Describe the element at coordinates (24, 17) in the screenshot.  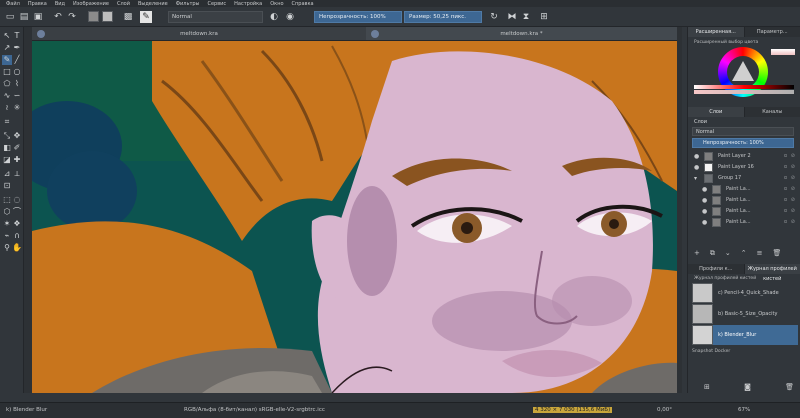
I see `open-document-icon: ▤` at that location.